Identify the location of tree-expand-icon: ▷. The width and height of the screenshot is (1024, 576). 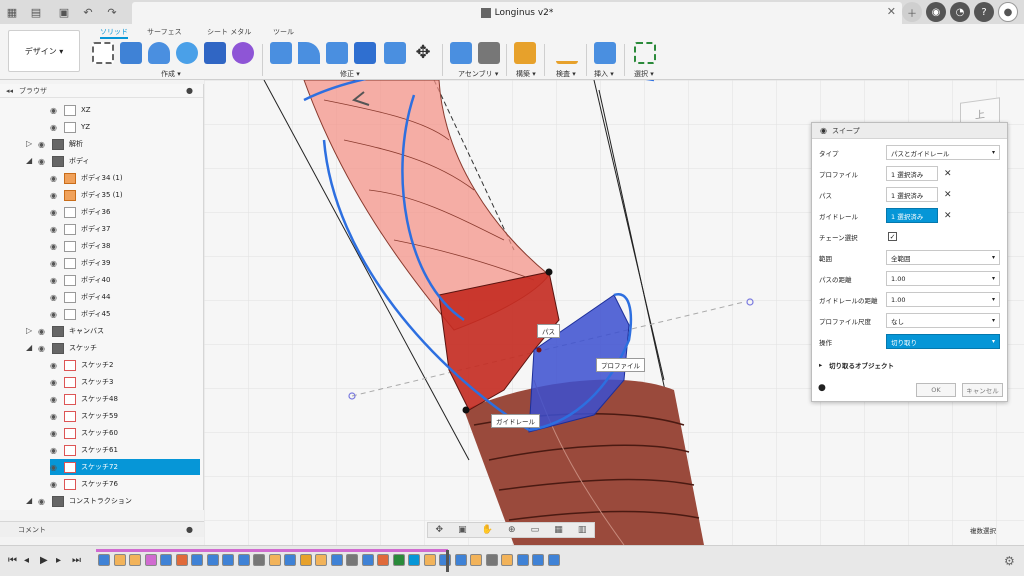
(29, 330).